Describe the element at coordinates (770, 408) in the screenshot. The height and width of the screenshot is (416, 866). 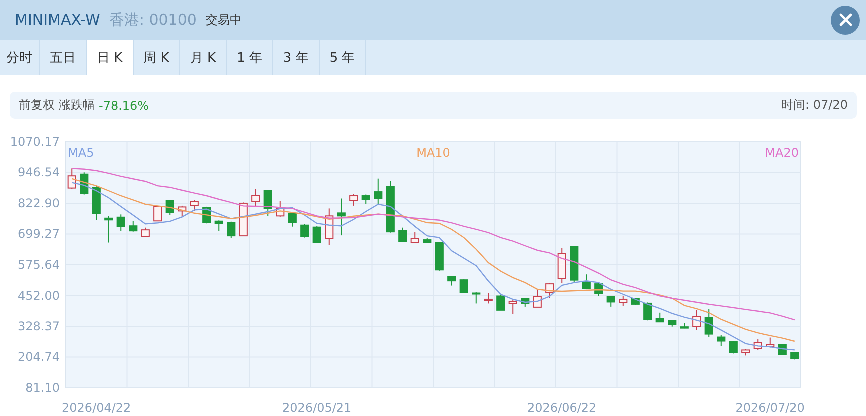
I see `axis-label: 2026/07/20` at that location.